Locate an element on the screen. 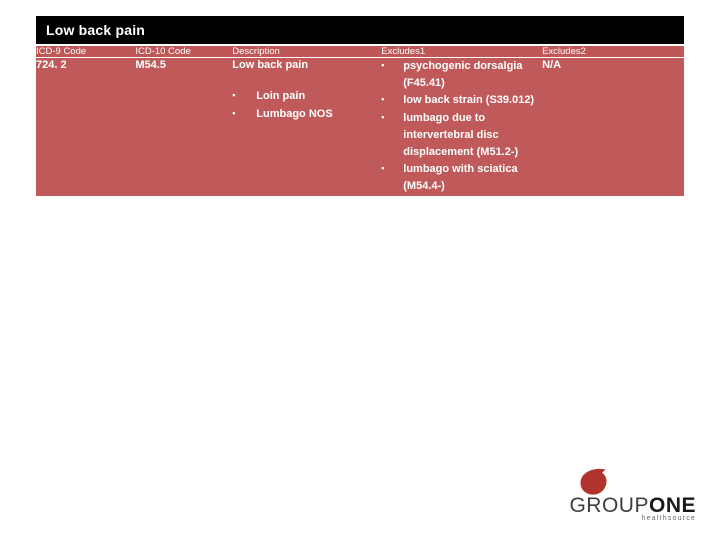 The image size is (720, 540). list-item: ▪ psychogenic dorsalgia (F45.41) is located at coordinates (461, 74).